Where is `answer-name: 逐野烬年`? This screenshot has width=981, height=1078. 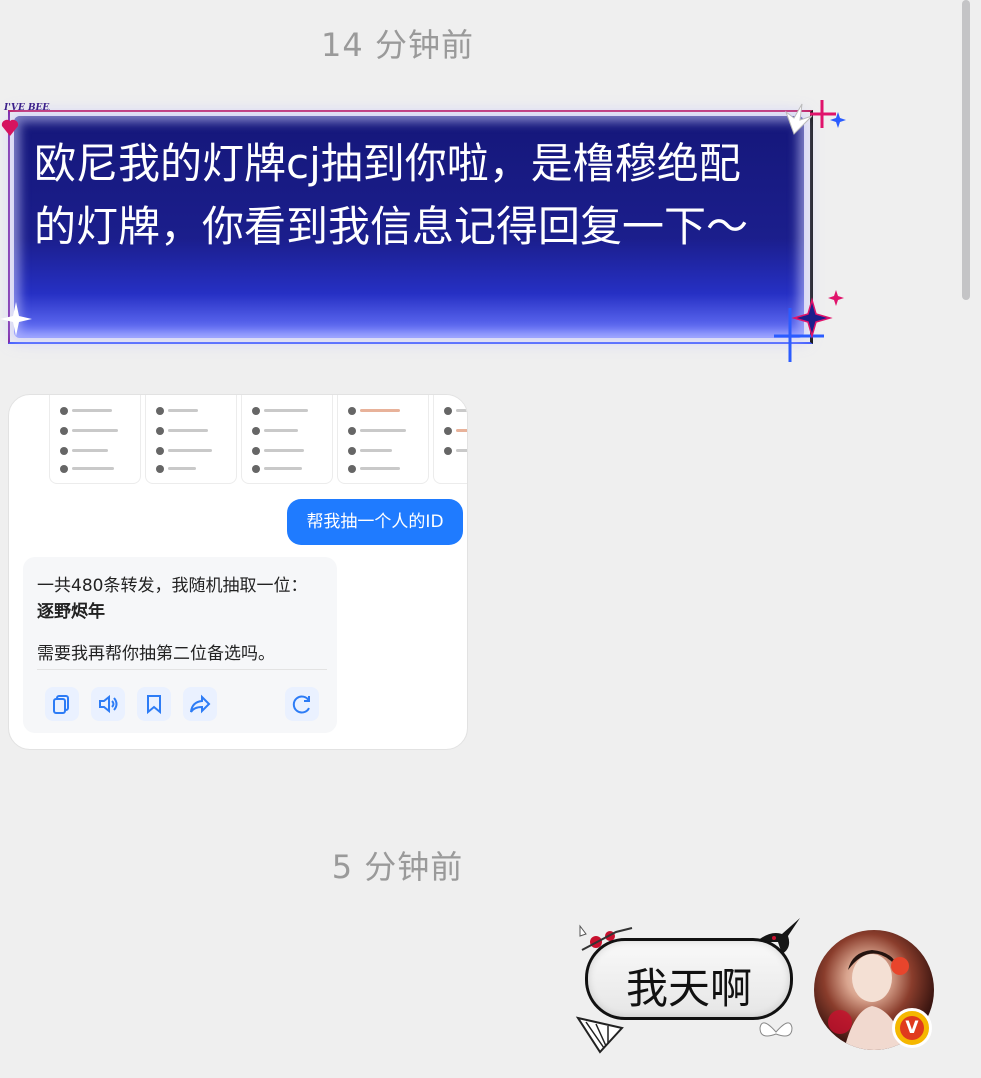
answer-name: 逐野烬年 is located at coordinates (71, 612).